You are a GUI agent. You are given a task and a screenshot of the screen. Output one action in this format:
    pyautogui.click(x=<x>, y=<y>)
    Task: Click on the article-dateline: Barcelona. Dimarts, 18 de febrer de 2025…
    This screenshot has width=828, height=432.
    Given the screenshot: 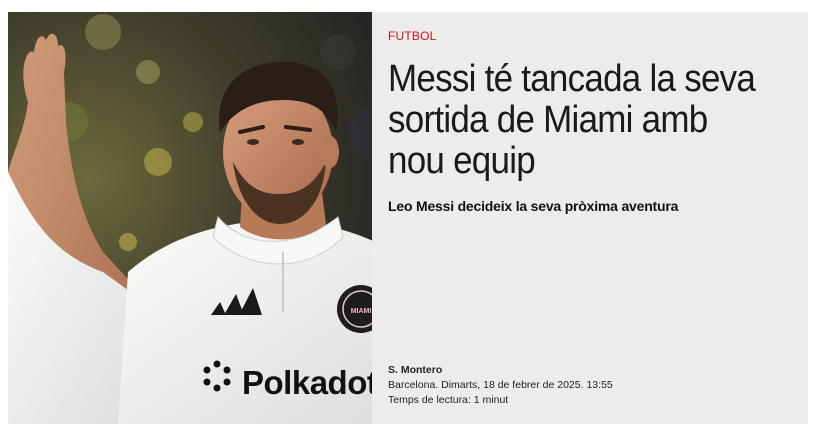 What is the action you would take?
    pyautogui.click(x=500, y=385)
    